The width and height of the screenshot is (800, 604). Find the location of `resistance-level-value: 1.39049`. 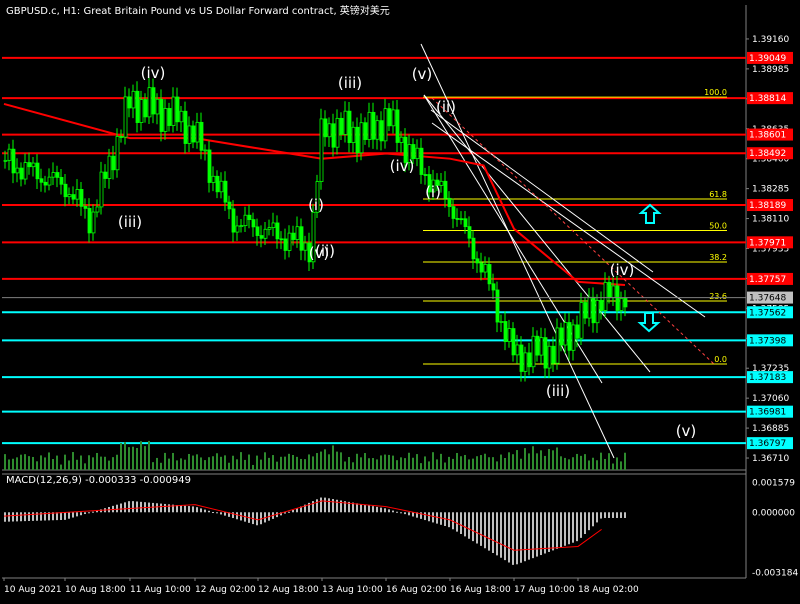

resistance-level-value: 1.39049 is located at coordinates (767, 59).